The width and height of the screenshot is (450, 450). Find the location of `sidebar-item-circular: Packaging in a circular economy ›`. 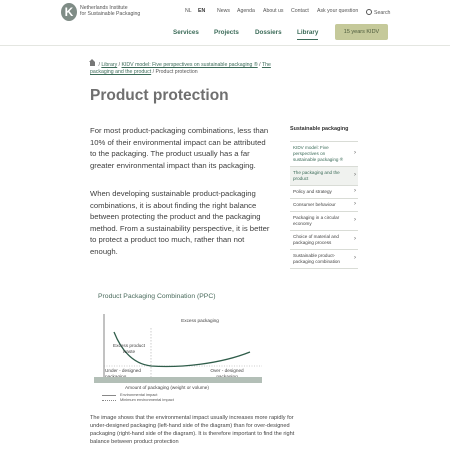

sidebar-item-circular: Packaging in a circular economy › is located at coordinates (324, 220).